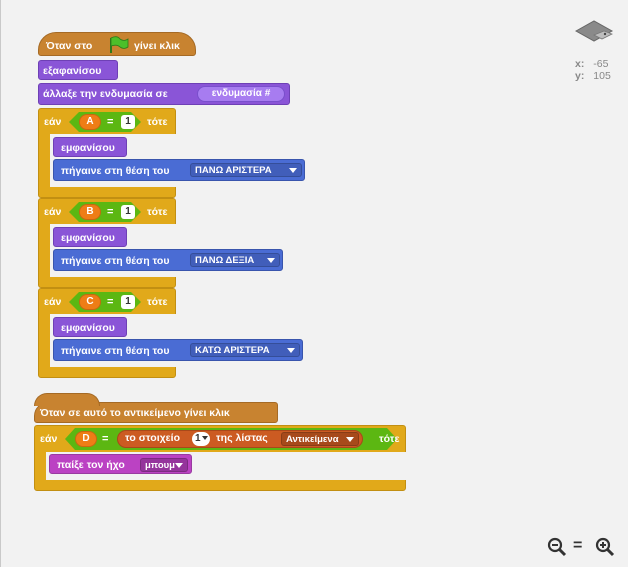  I want to click on hide-block: εξαφανίσου, so click(78, 70).